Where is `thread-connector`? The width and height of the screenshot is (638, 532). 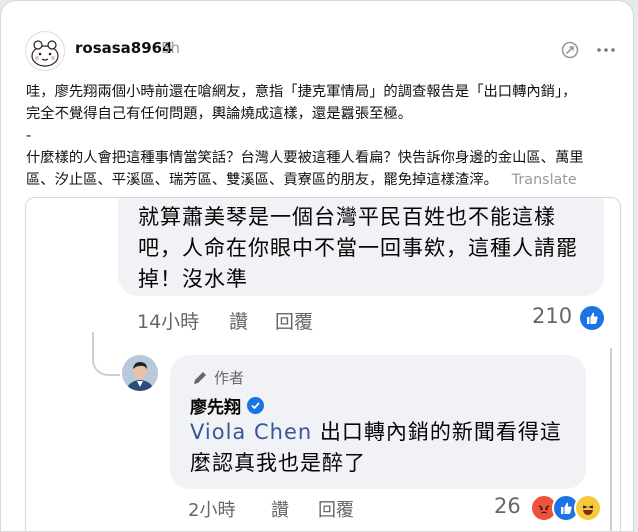
thread-connector is located at coordinates (106, 354).